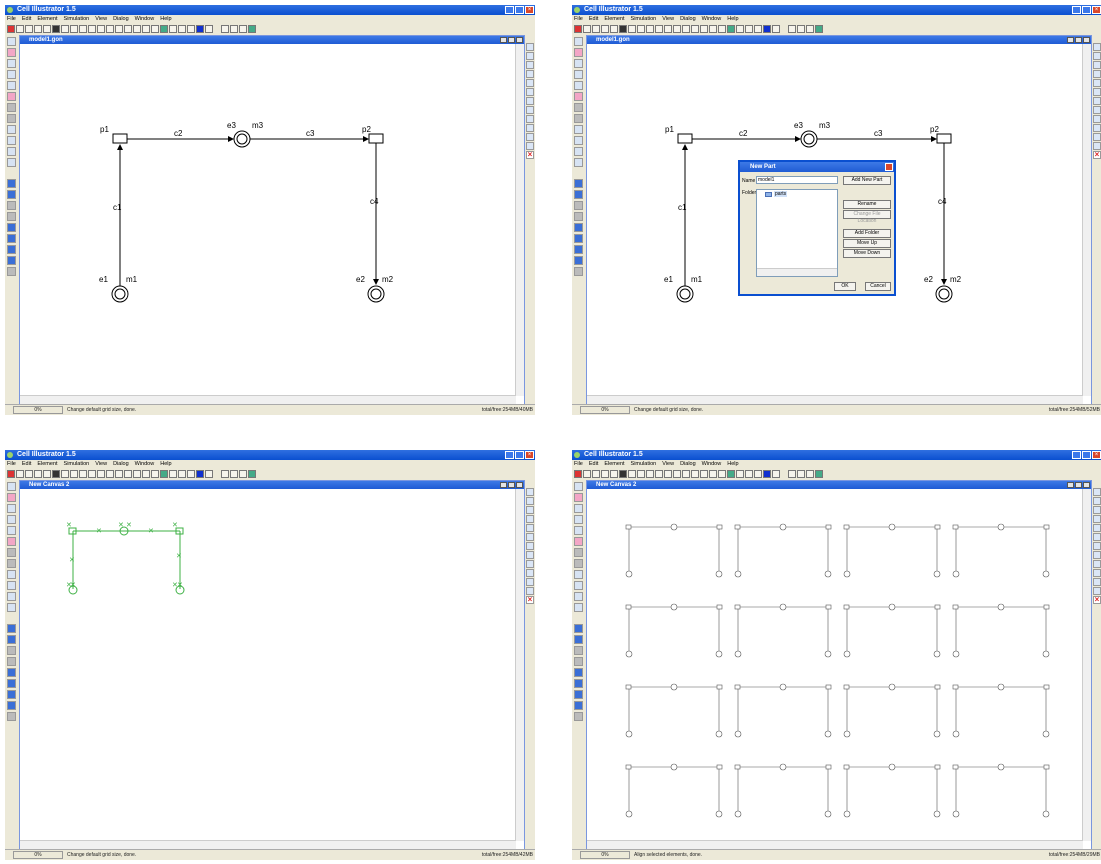 This screenshot has height=864, width=1101. What do you see at coordinates (797, 233) in the screenshot?
I see `folder-tree: parts` at bounding box center [797, 233].